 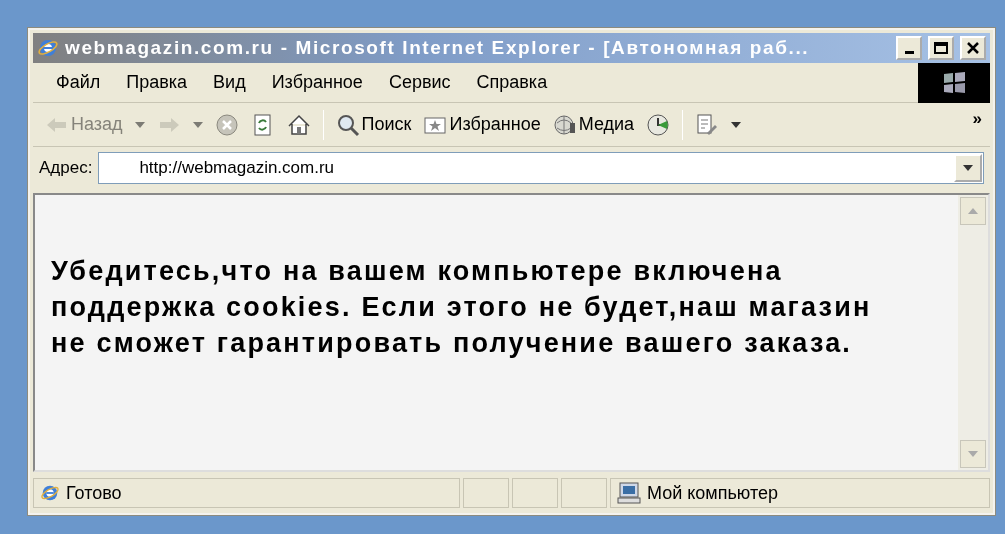 What do you see at coordinates (298, 124) in the screenshot?
I see `home-icon` at bounding box center [298, 124].